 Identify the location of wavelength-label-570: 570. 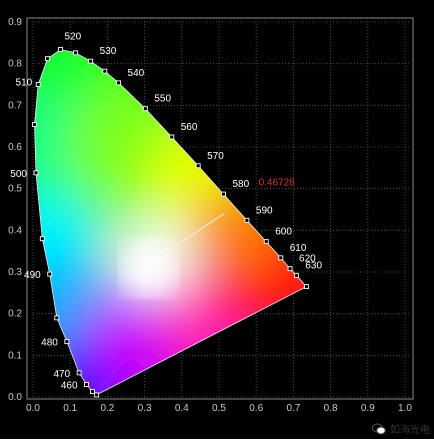
(215, 156).